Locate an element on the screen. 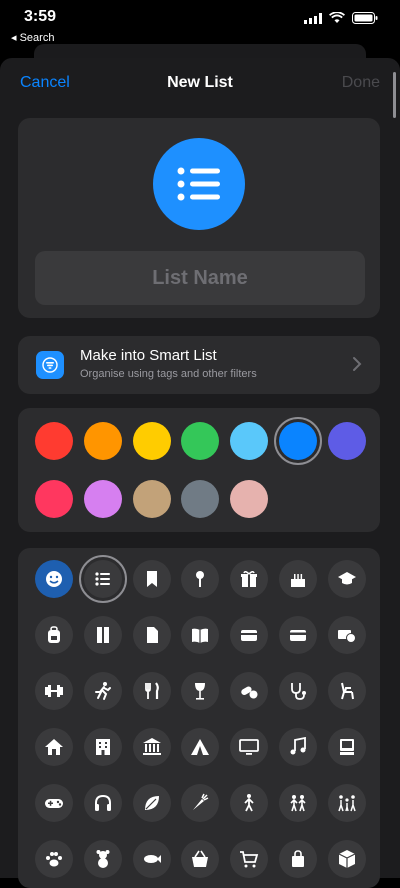  pills-icon is located at coordinates (249, 692).